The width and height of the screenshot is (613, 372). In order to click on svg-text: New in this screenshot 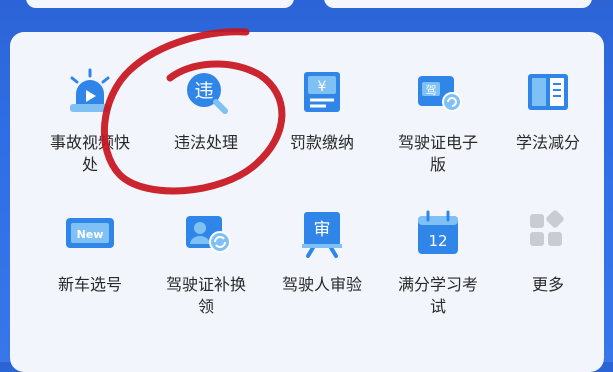, I will do `click(90, 234)`.